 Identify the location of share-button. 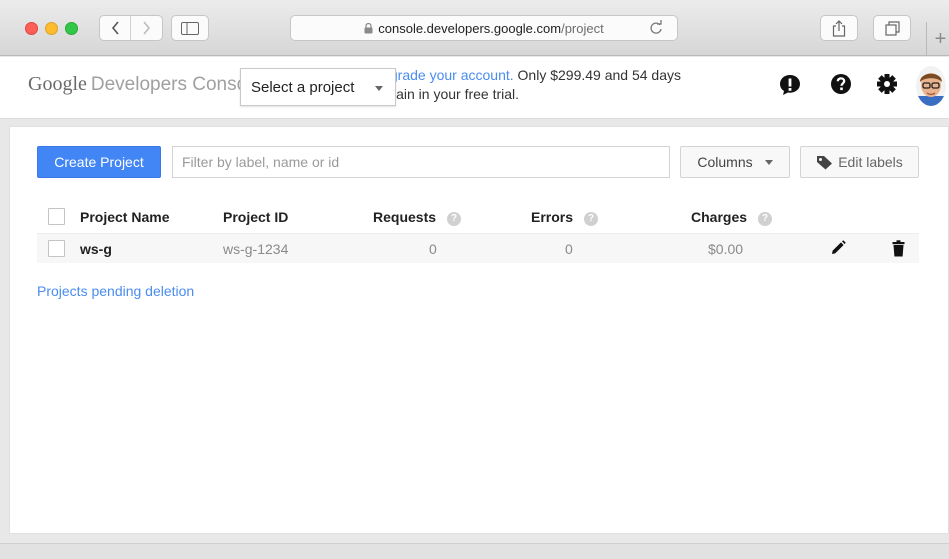
(839, 28).